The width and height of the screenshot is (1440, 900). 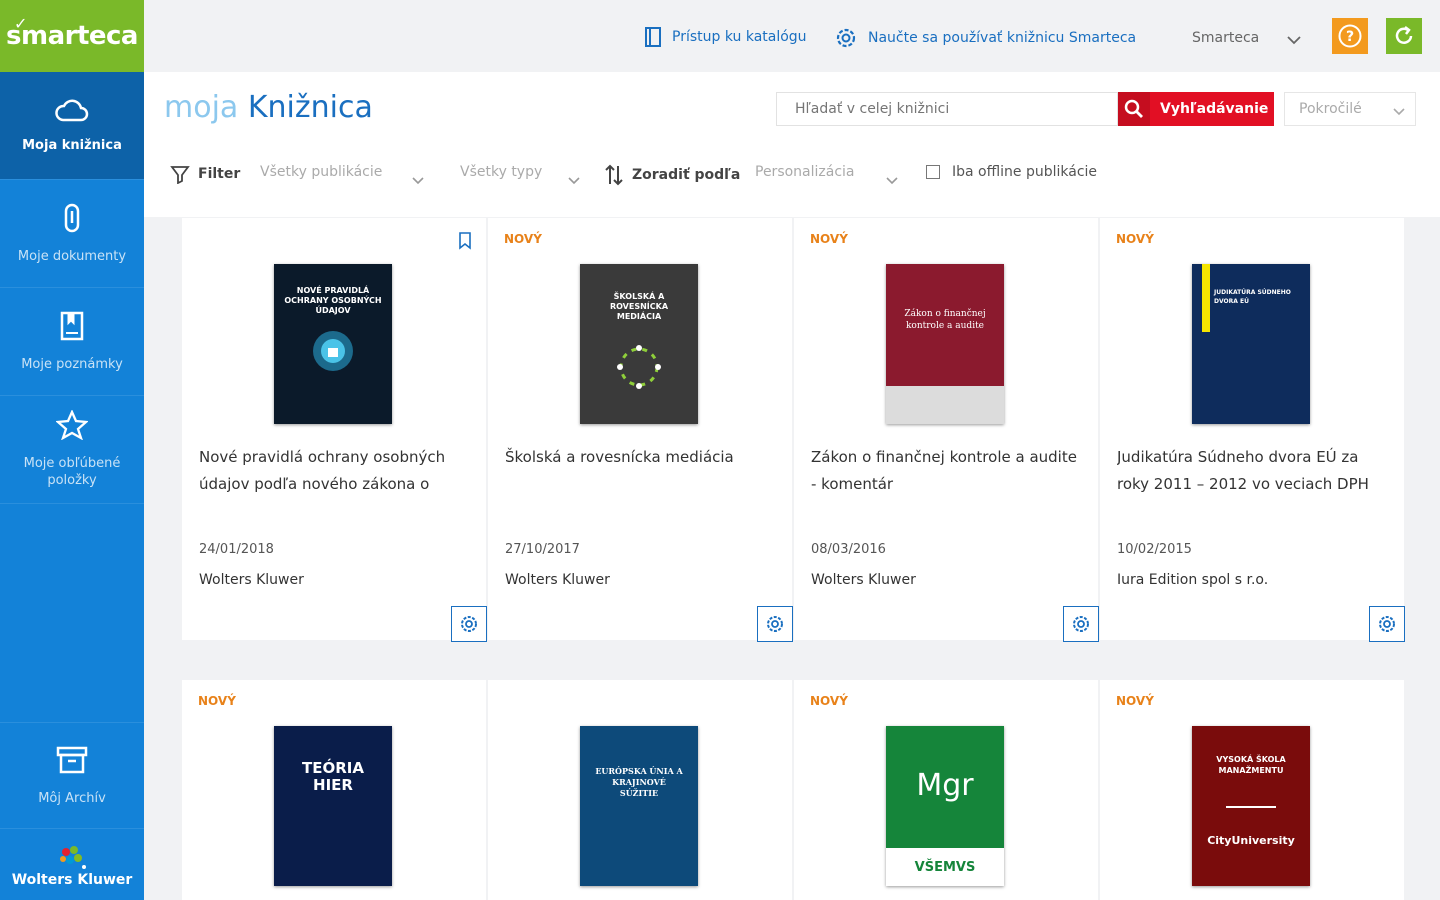 What do you see at coordinates (805, 172) in the screenshot?
I see `sort-dropdown: Personalizácia` at bounding box center [805, 172].